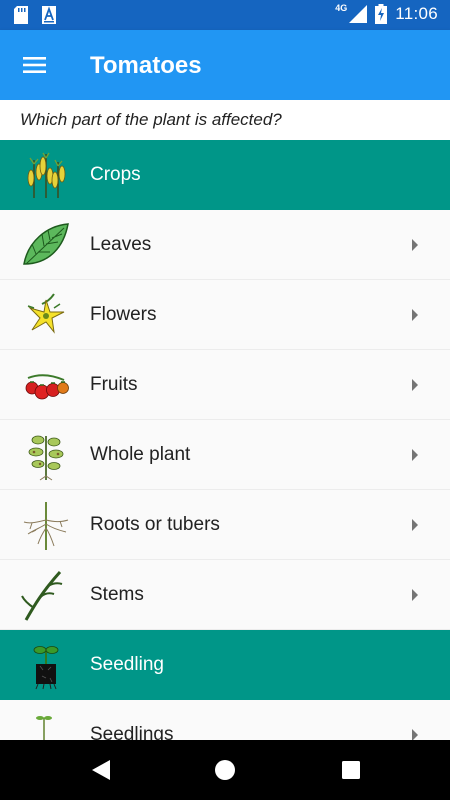 Image resolution: width=450 pixels, height=800 pixels. Describe the element at coordinates (225, 15) in the screenshot. I see `status-bar: 4G 11:06` at that location.